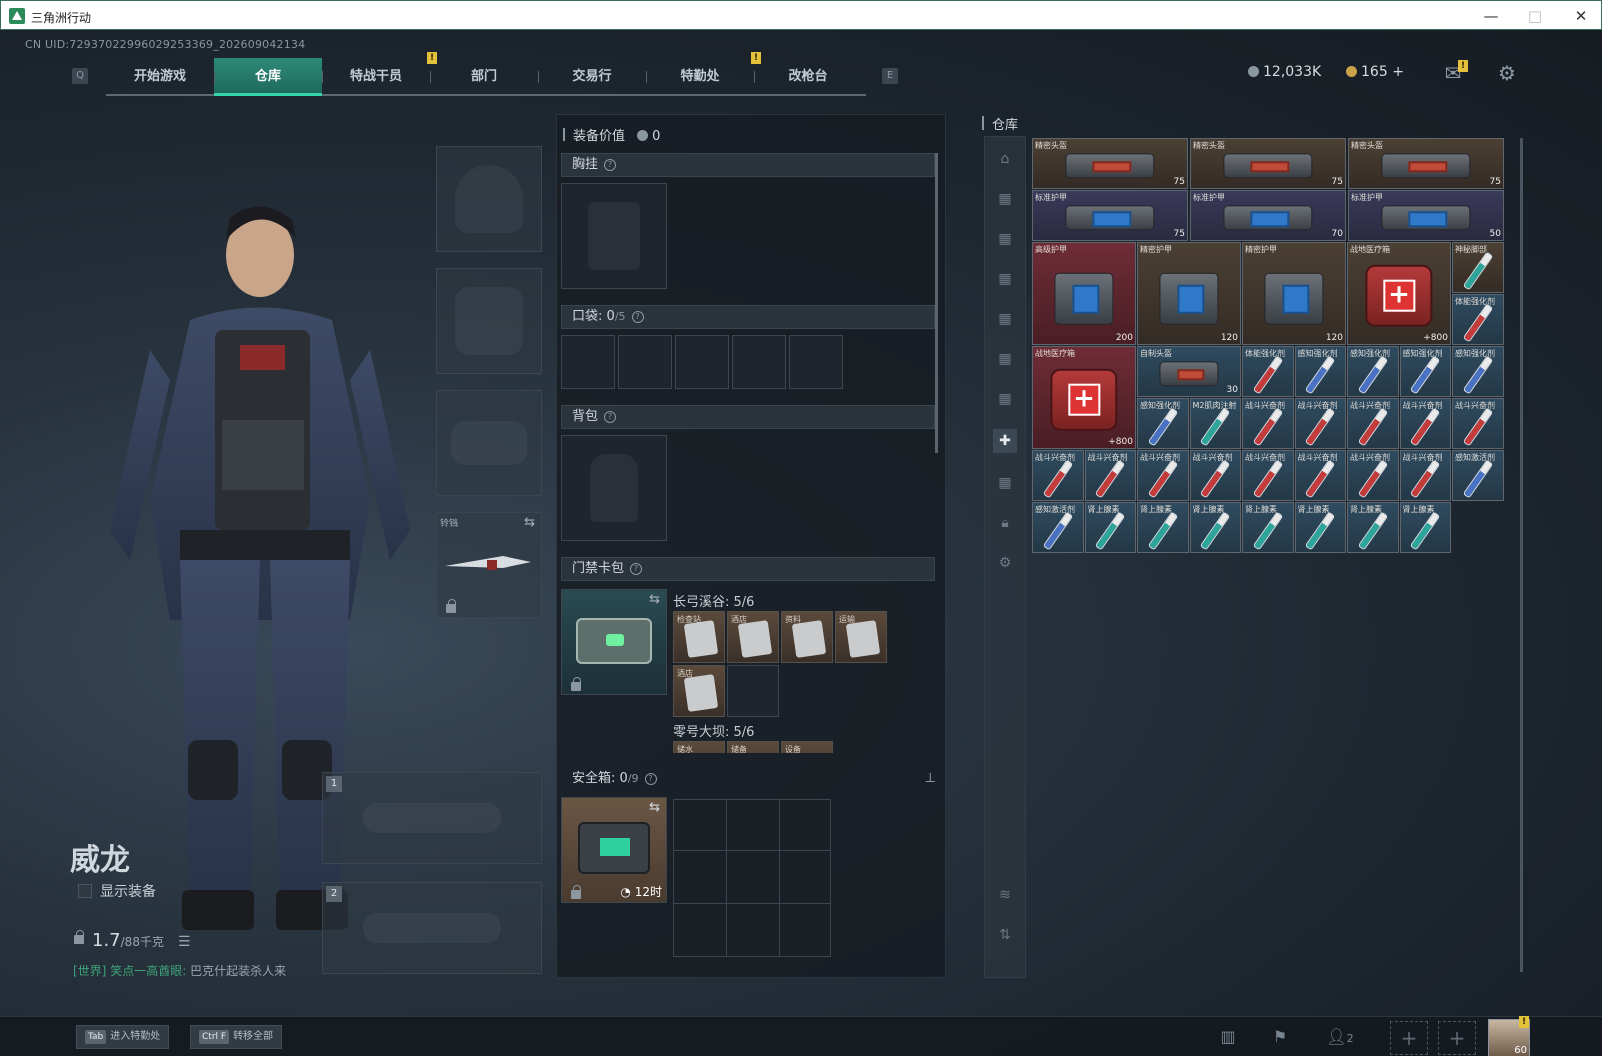 This screenshot has height=1056, width=1602. Describe the element at coordinates (699, 637) in the screenshot. I see `keycard-item: 检查站` at that location.